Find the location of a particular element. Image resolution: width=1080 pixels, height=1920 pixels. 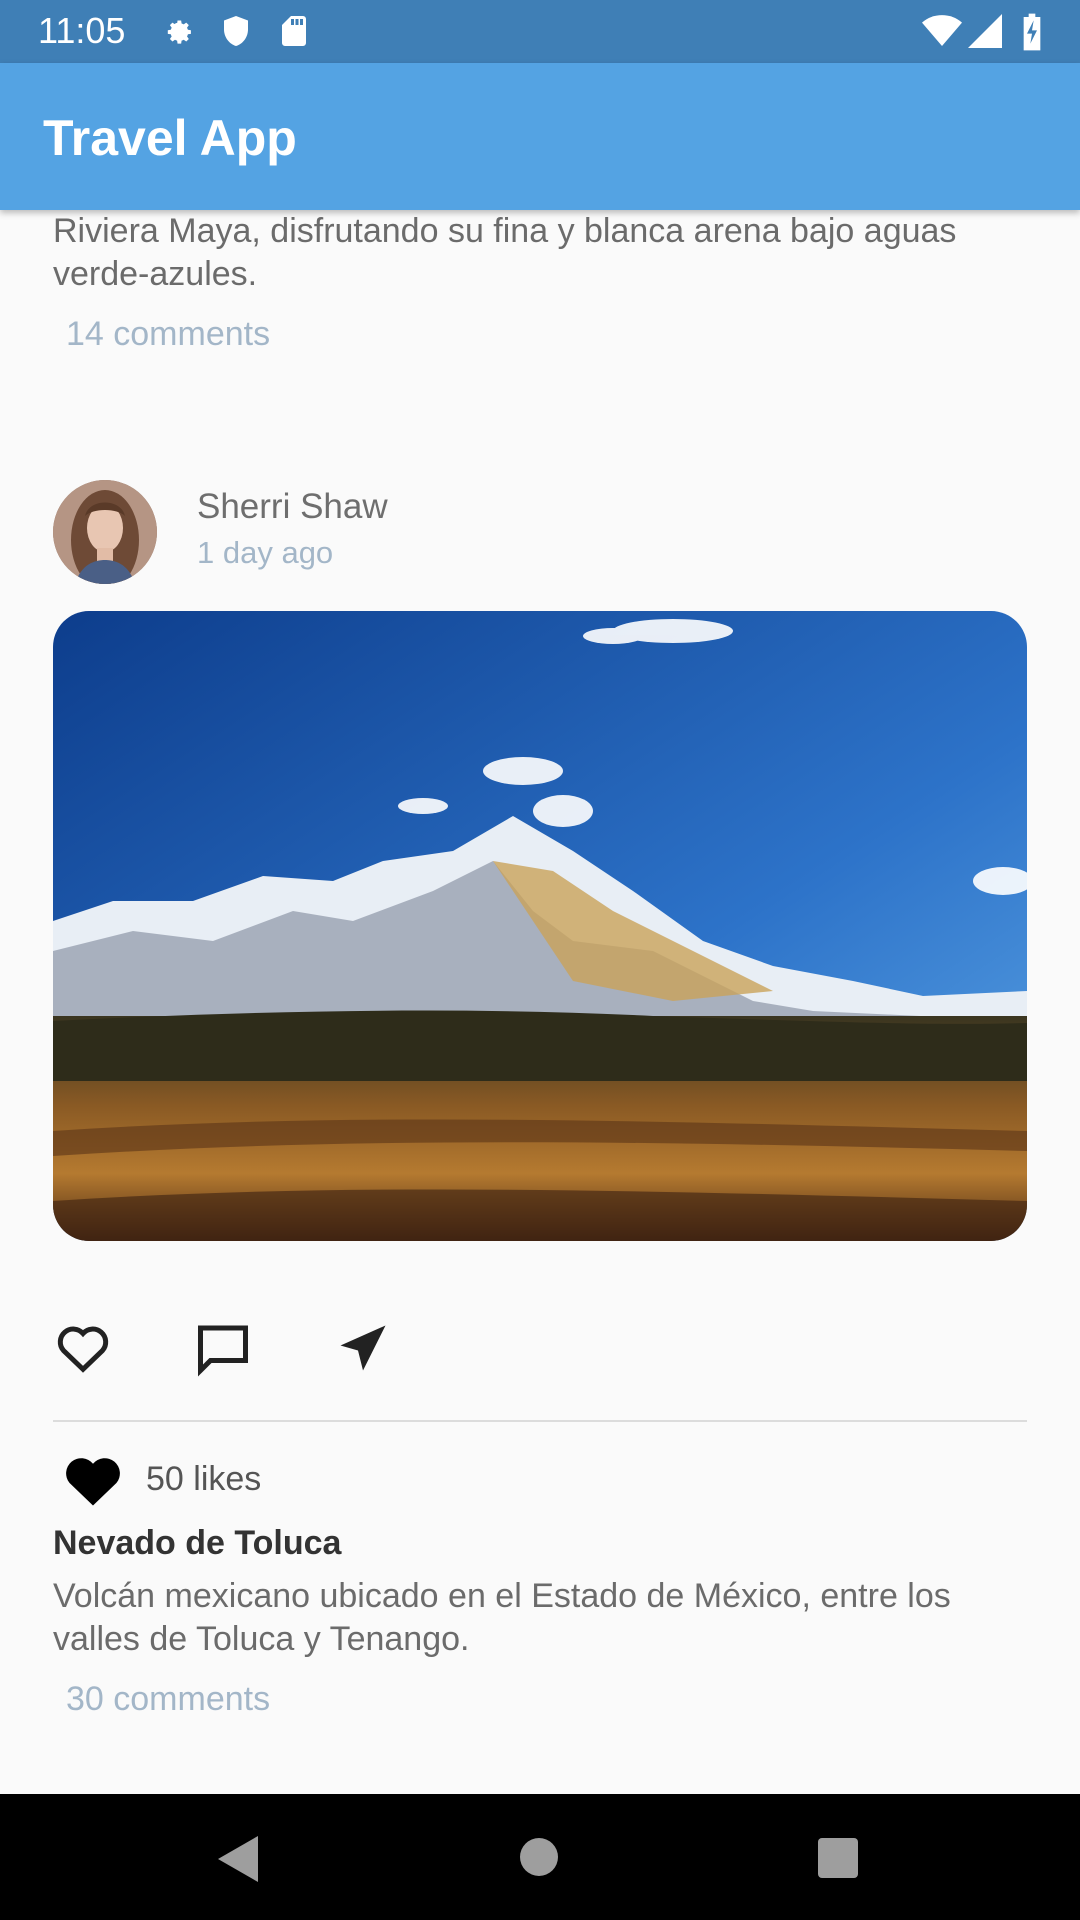

battery-charging-icon is located at coordinates (1032, 34).